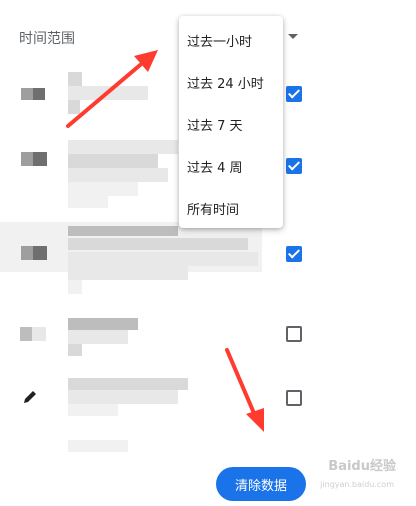 The image size is (416, 506). What do you see at coordinates (357, 484) in the screenshot?
I see `watermark-url: jingyan.baidu.com` at bounding box center [357, 484].